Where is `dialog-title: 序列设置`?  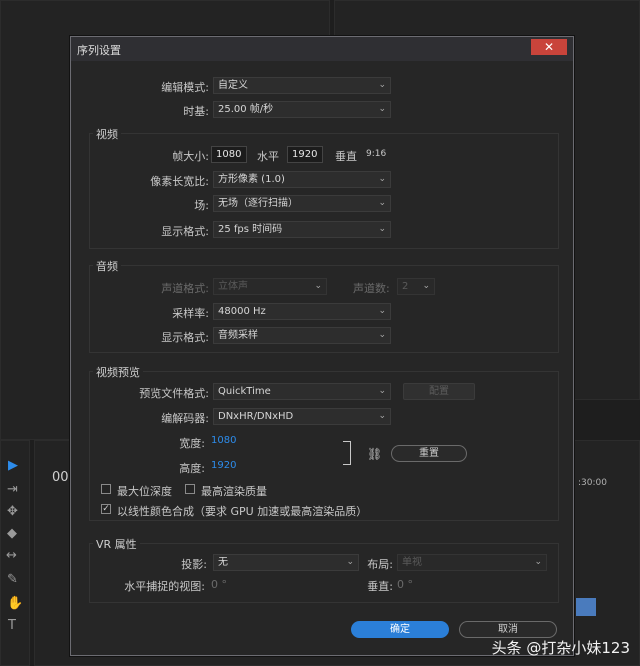
dialog-title: 序列设置 is located at coordinates (99, 50).